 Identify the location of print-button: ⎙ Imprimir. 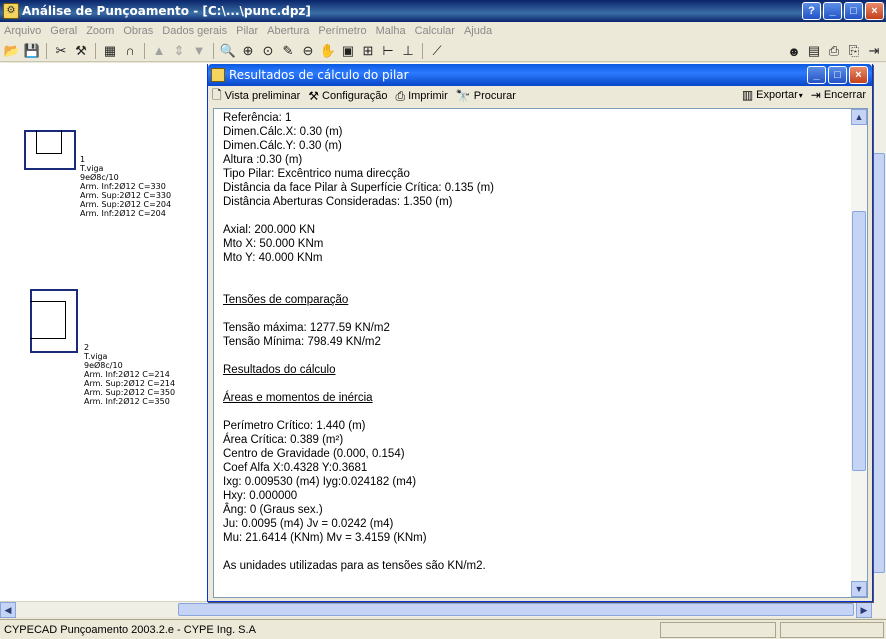
(421, 96).